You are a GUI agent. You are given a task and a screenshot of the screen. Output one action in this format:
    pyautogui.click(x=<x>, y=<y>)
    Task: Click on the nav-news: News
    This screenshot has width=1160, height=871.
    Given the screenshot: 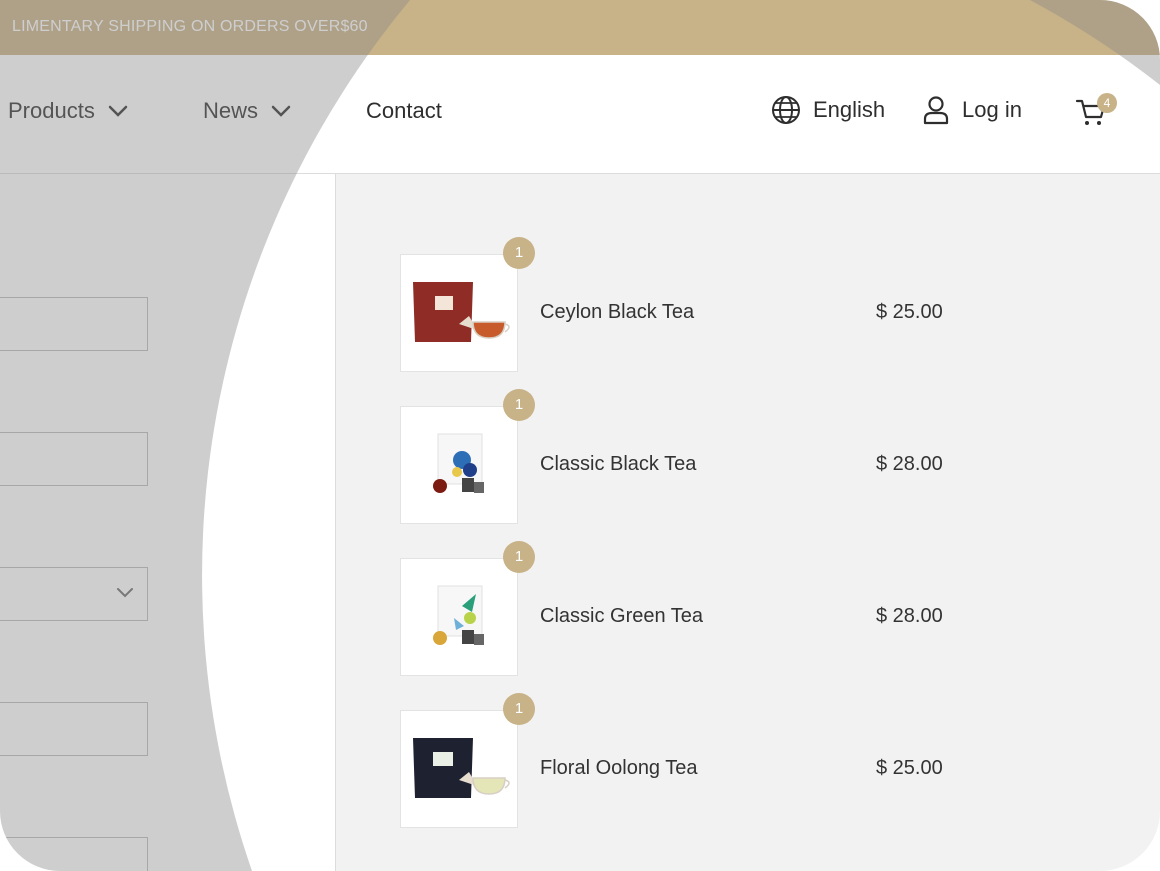 What is the action you would take?
    pyautogui.click(x=247, y=111)
    